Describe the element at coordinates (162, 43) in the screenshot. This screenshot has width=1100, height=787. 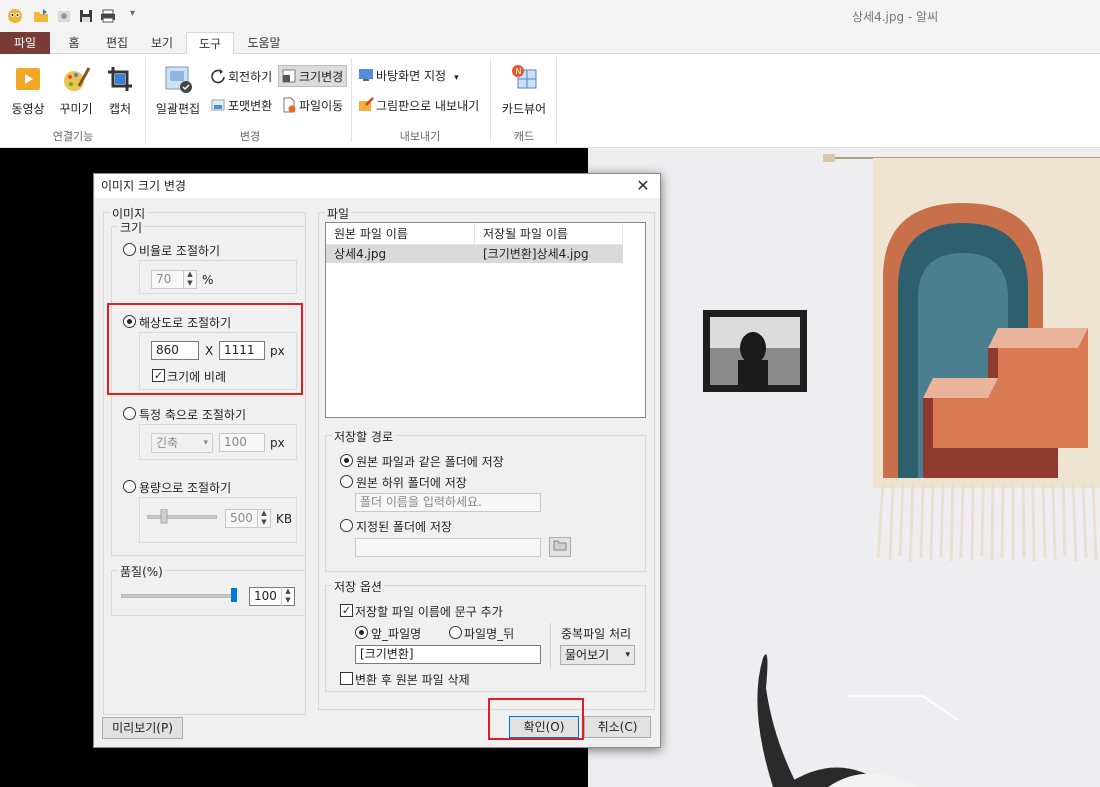
I see `tab-view: 보기` at that location.